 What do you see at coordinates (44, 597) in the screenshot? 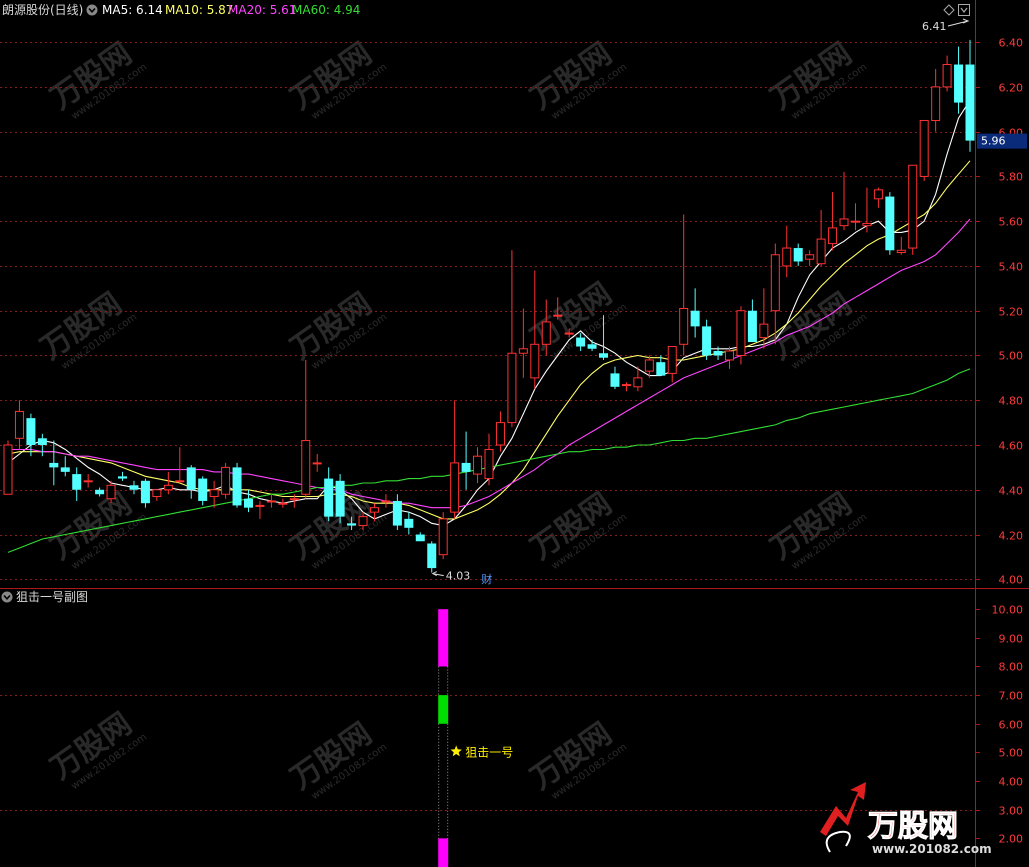
I see `sub-legend: 狙击一号副图` at bounding box center [44, 597].